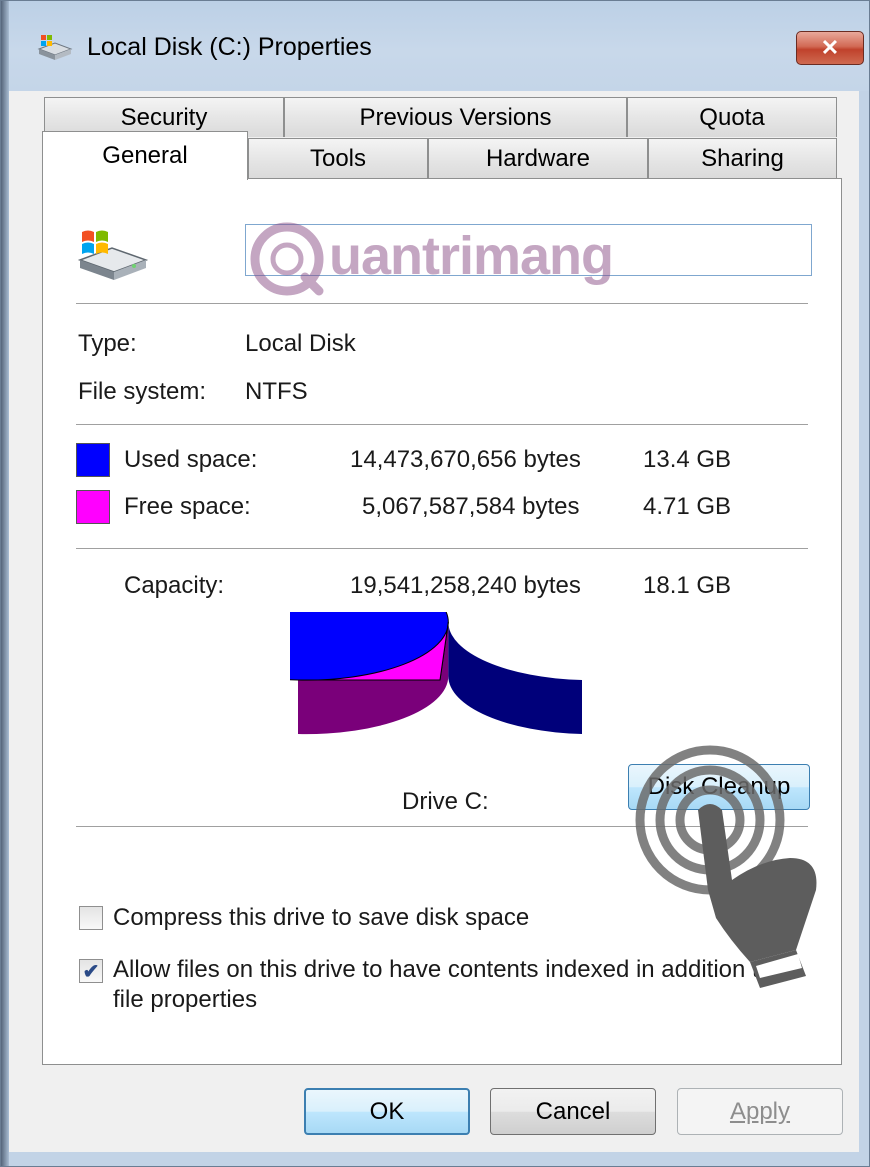 This screenshot has height=1167, width=870. Describe the element at coordinates (465, 585) in the screenshot. I see `capacity-bytes: 19,541,258,240 bytes` at that location.